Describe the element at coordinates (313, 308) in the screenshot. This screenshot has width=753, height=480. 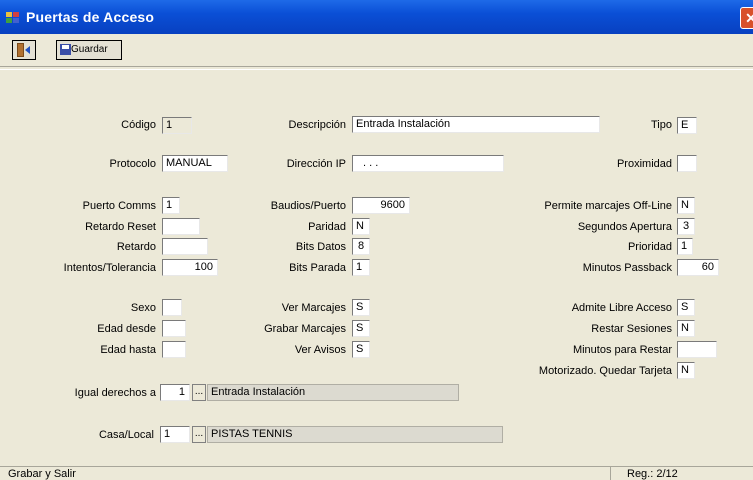
I see `ver-marcajes-label: Ver Marcajes` at that location.